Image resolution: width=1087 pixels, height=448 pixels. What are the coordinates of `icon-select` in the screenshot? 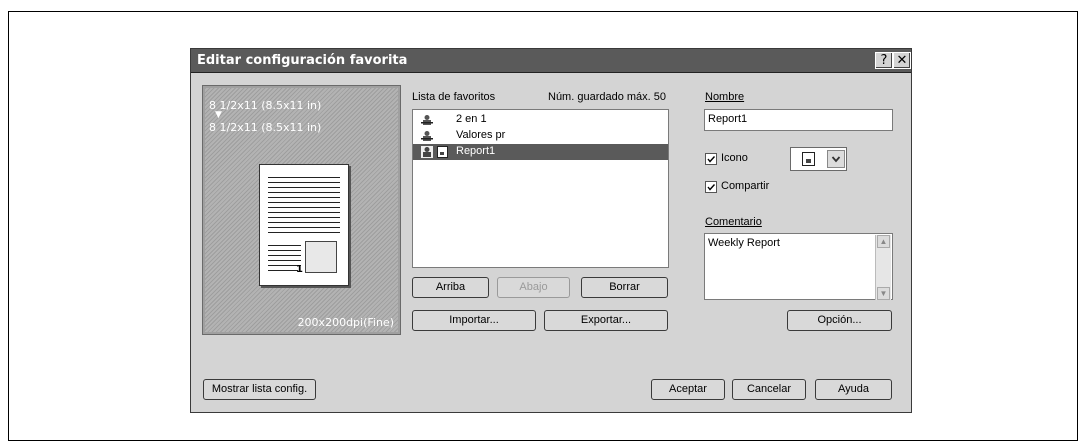 It's located at (818, 159).